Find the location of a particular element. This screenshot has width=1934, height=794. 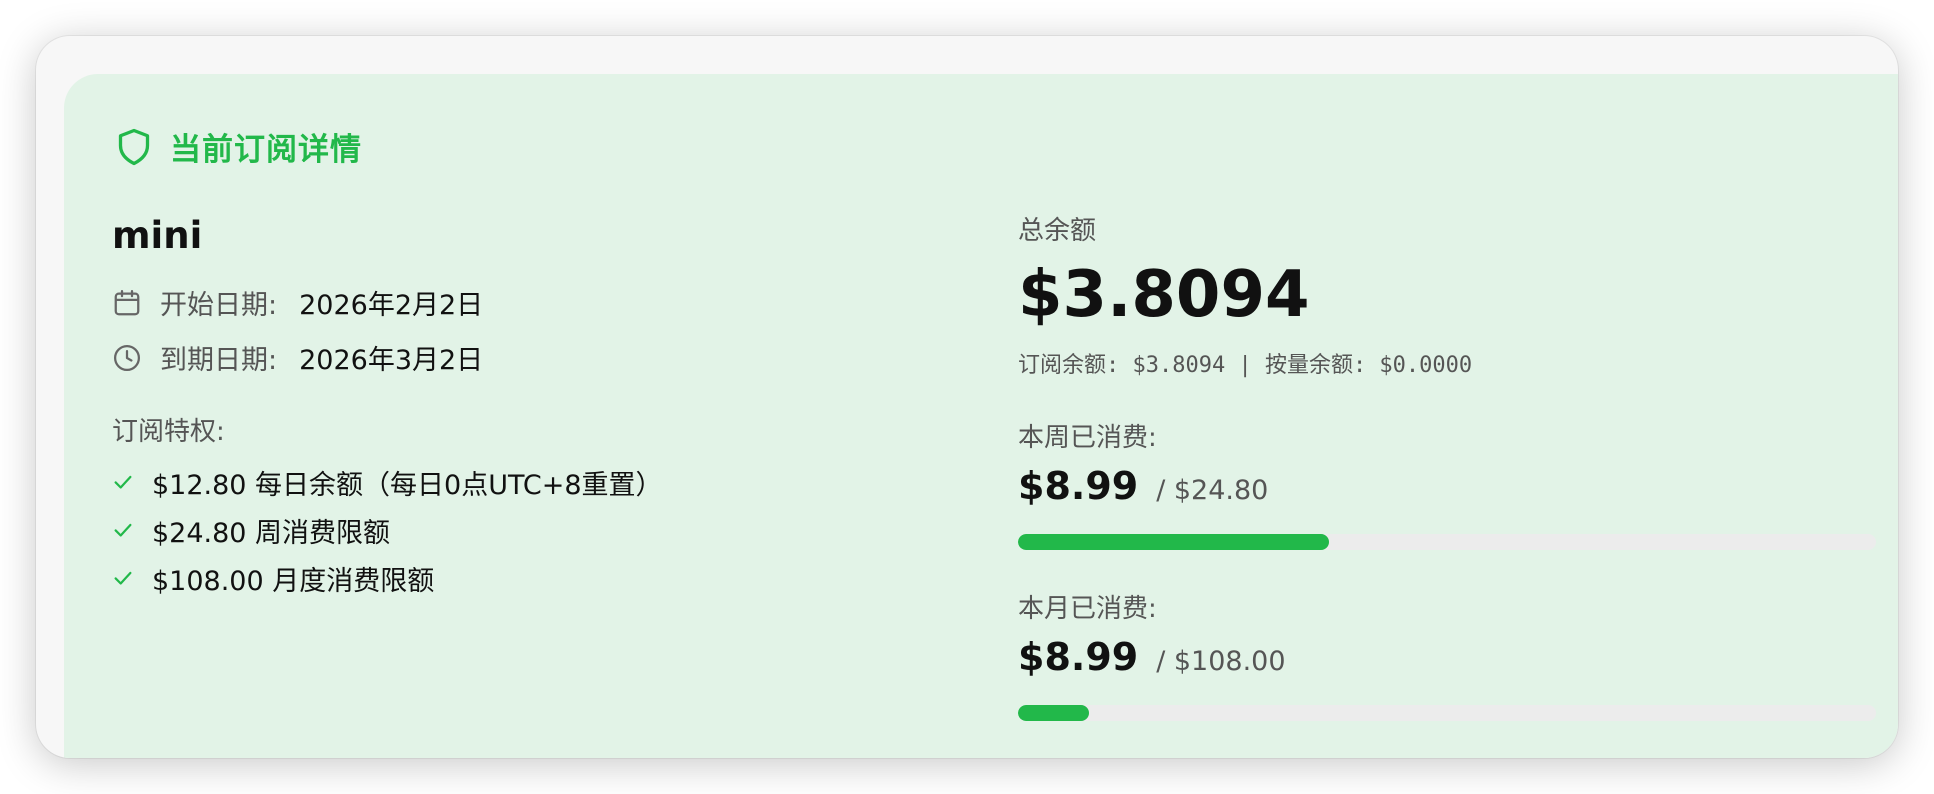

monthly-spend-label: 本月已消费: is located at coordinates (1087, 609).